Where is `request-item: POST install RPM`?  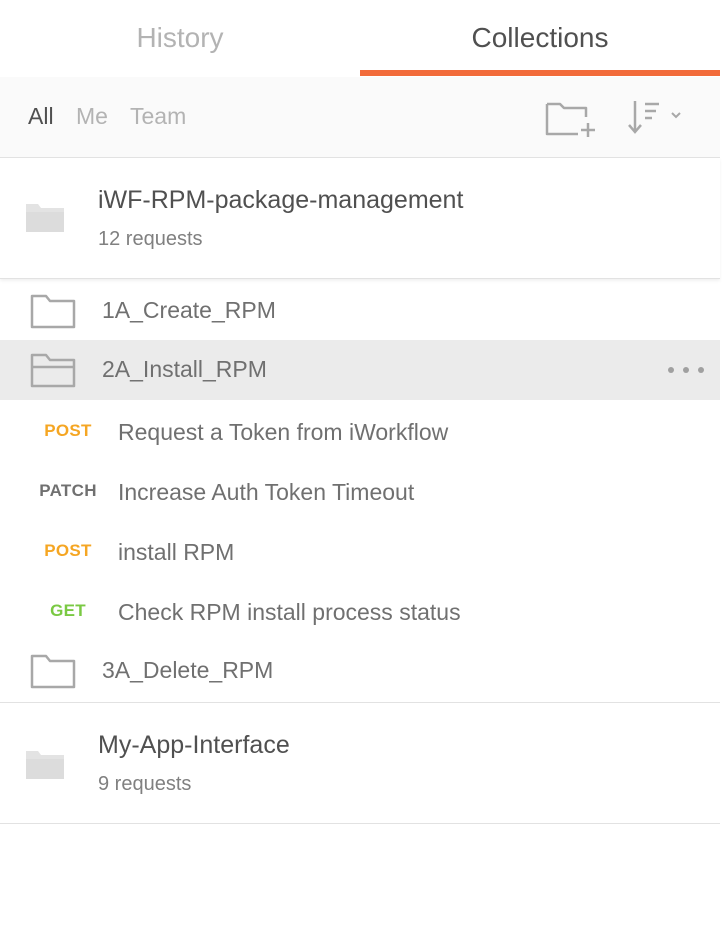 request-item: POST install RPM is located at coordinates (360, 551).